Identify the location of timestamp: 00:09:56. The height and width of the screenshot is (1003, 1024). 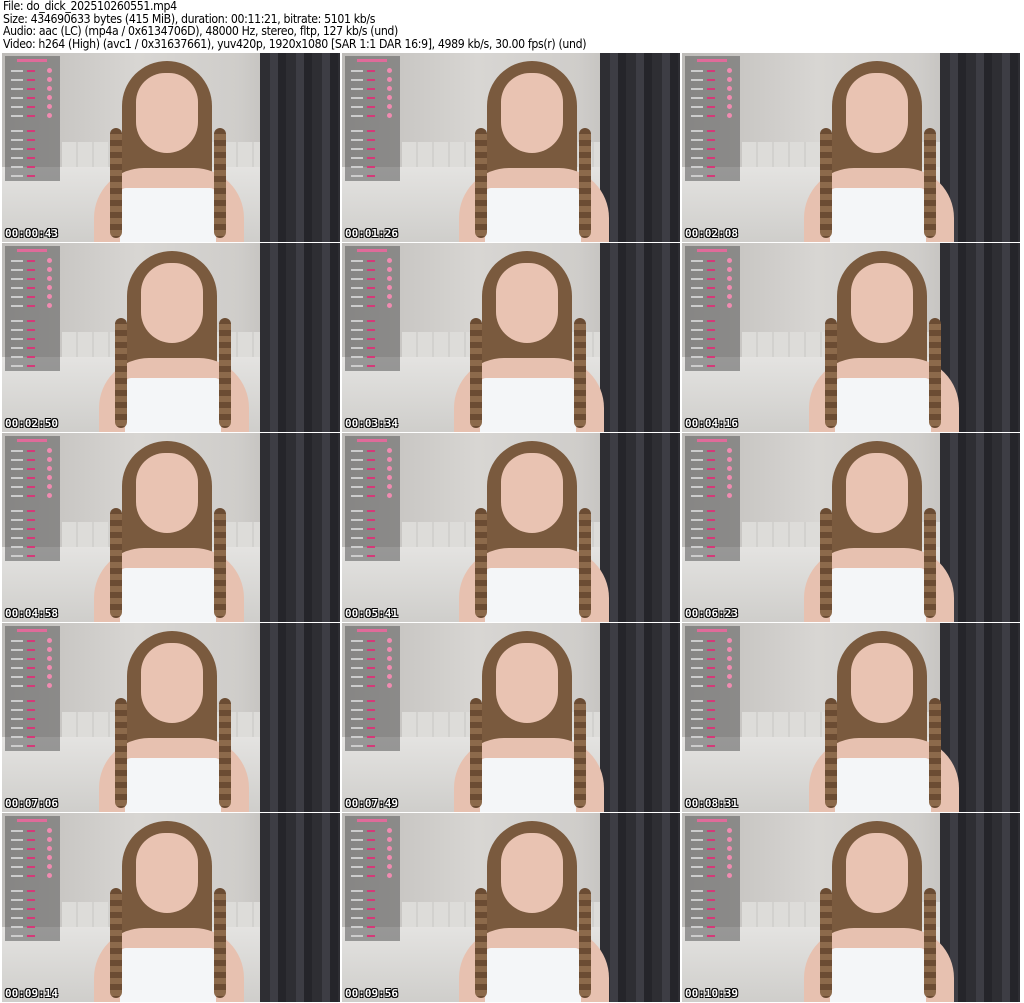
(371, 993).